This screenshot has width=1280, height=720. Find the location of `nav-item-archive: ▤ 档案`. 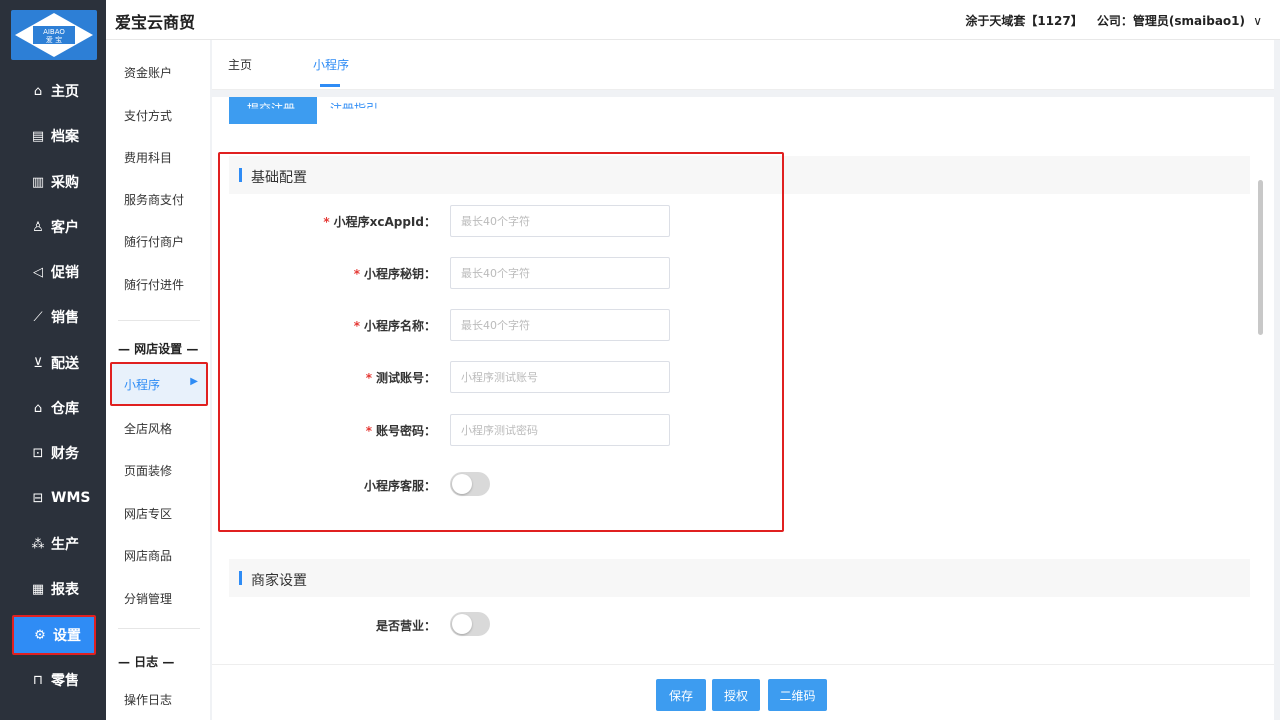

nav-item-archive: ▤ 档案 is located at coordinates (54, 136).